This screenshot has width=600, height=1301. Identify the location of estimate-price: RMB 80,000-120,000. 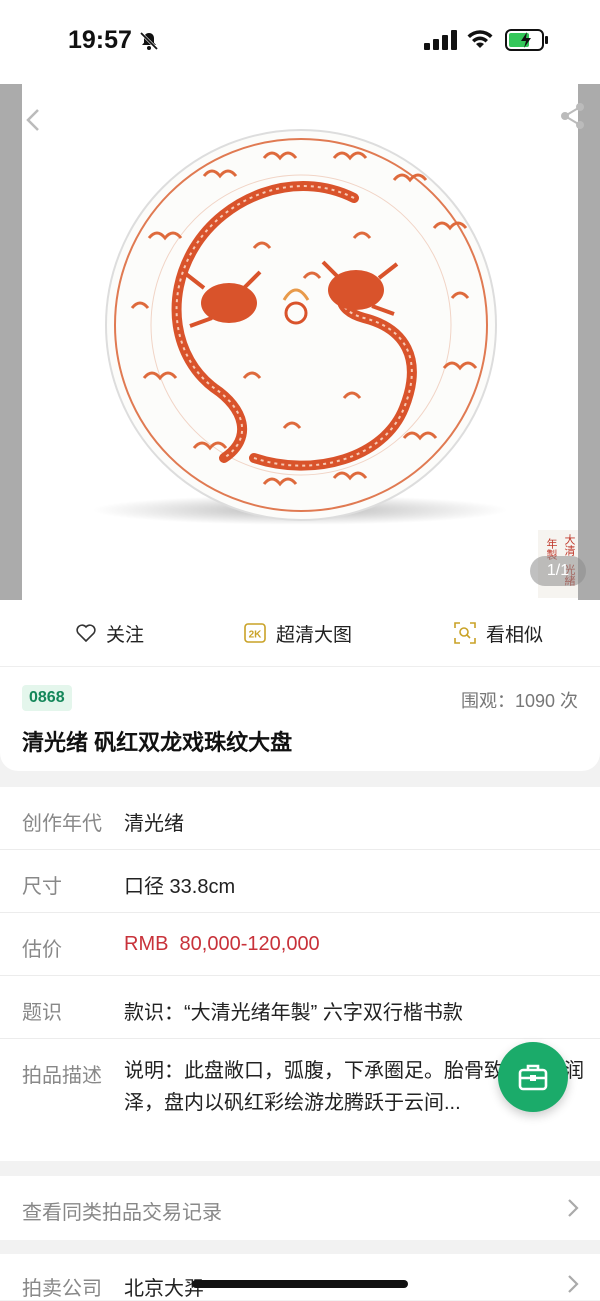
(222, 944).